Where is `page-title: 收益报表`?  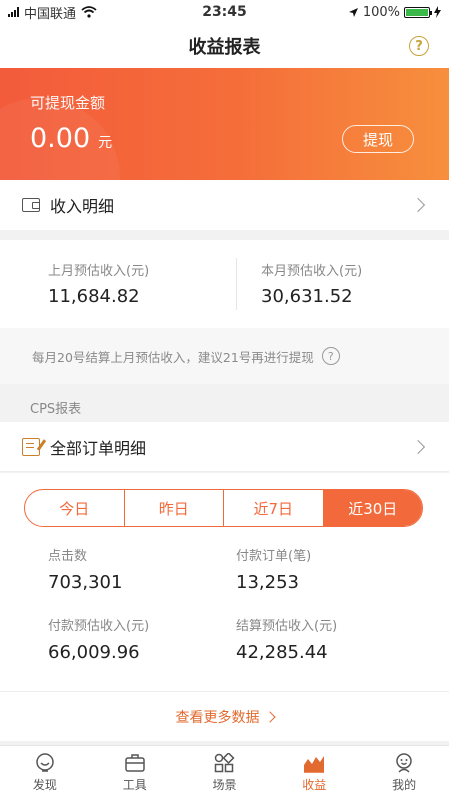
page-title: 收益报表 is located at coordinates (224, 47).